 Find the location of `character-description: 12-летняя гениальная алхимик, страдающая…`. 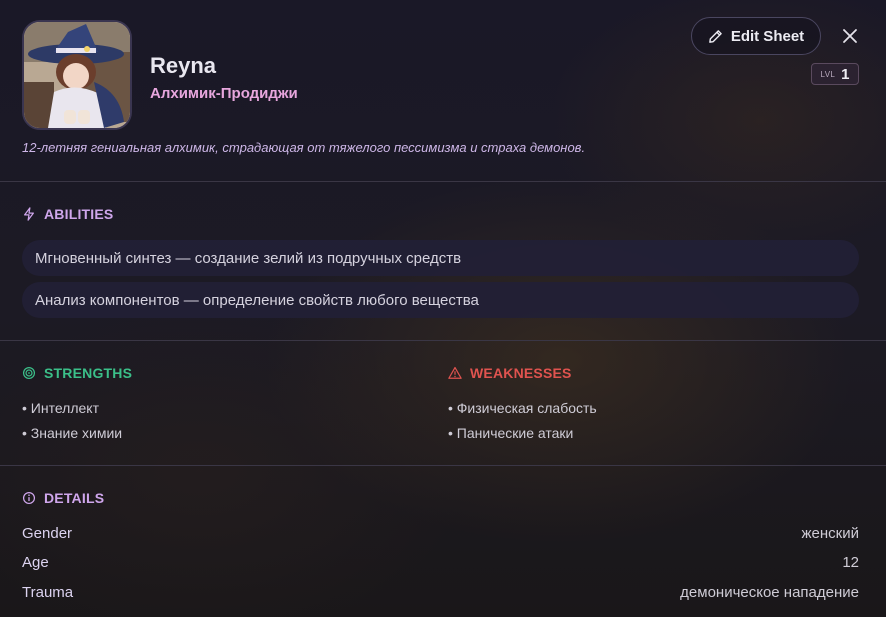

character-description: 12-летняя гениальная алхимик, страдающая… is located at coordinates (304, 147).